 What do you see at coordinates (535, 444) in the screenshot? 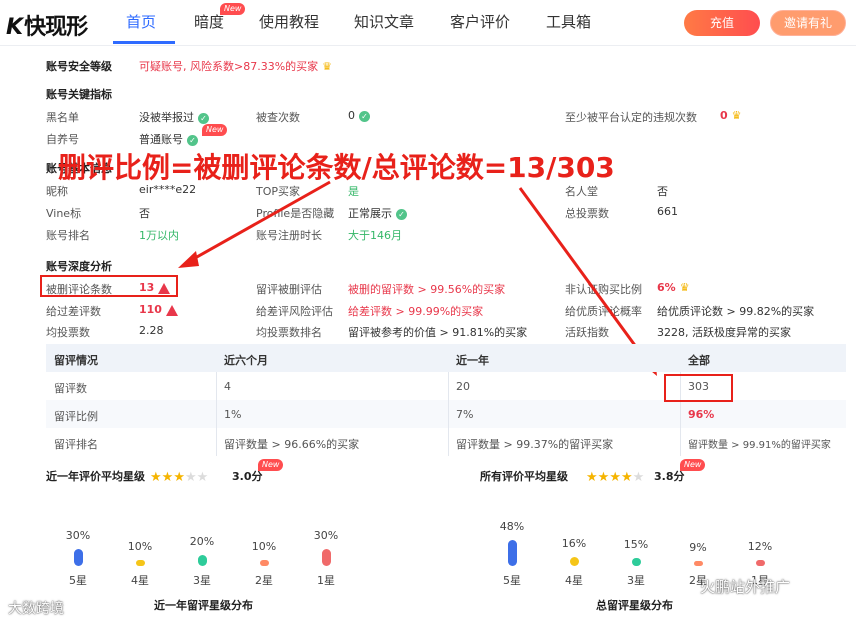
I see `table-cell: 留评数量 > 99.37%的留评买家` at bounding box center [535, 444].